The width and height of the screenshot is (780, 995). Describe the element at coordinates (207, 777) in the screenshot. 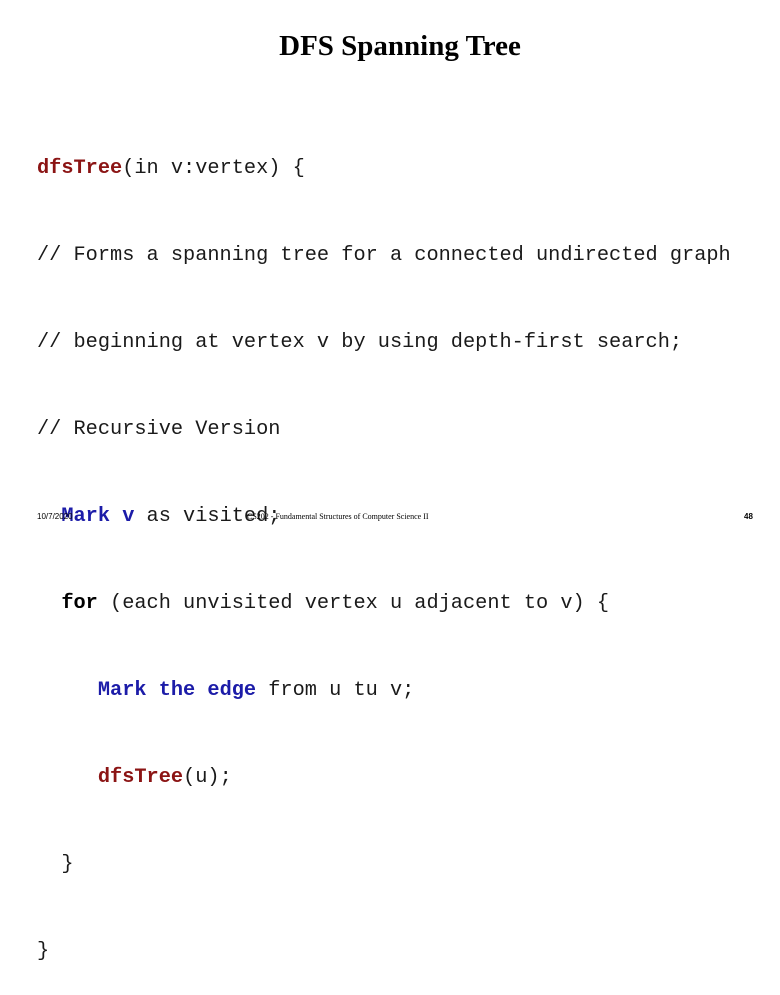

I see `recursive-call-args: (u);` at that location.